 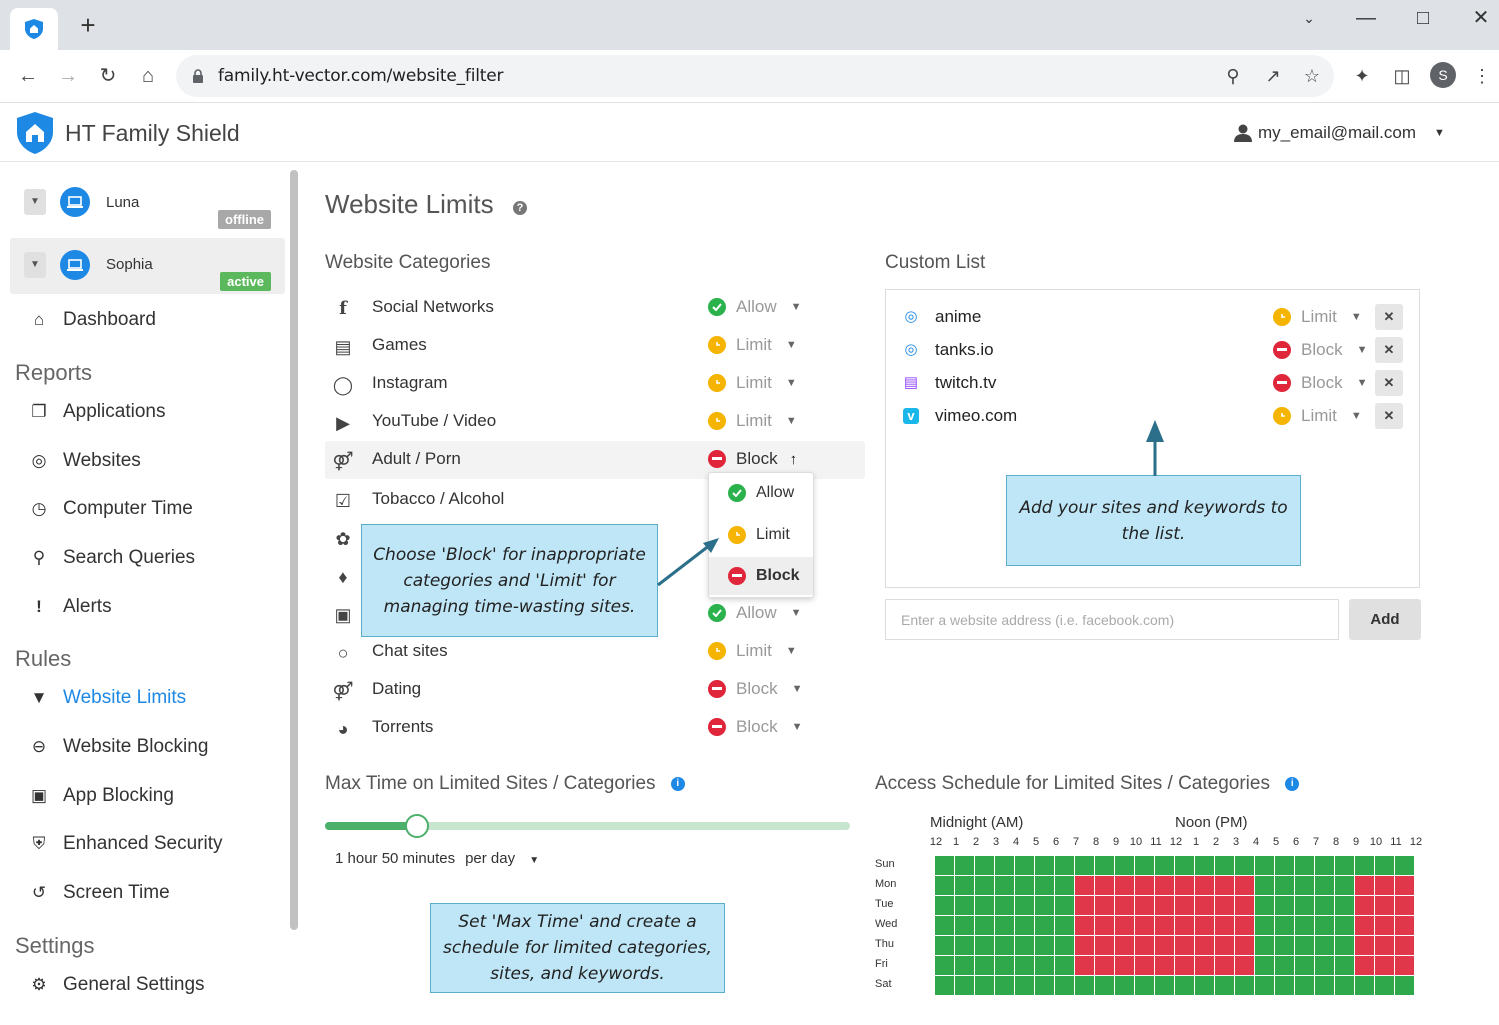 I want to click on device-item-sophia: ▼ Sophia active, so click(x=147, y=266).